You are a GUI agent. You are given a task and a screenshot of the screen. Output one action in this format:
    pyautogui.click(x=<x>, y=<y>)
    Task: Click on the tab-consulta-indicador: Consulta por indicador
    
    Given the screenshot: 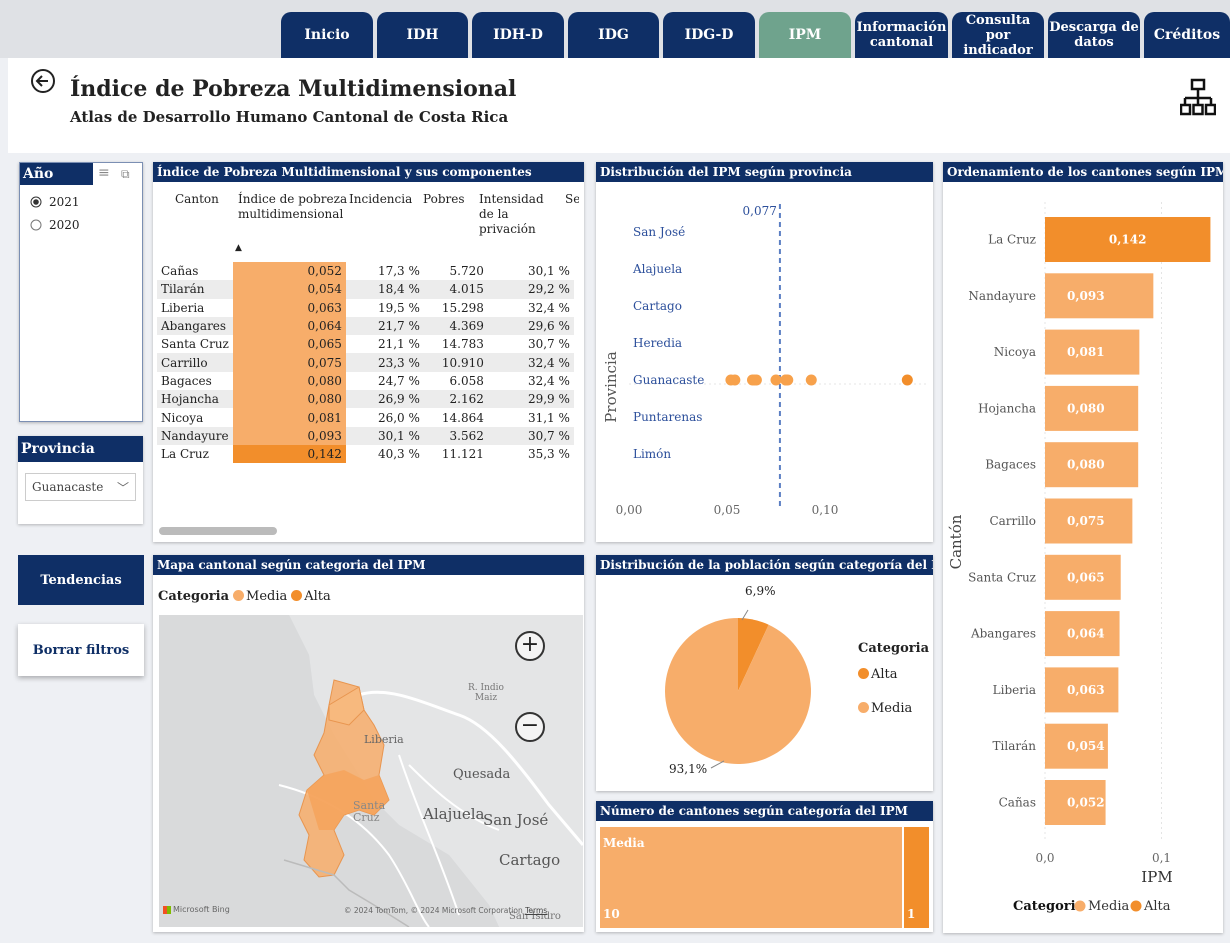 What is the action you would take?
    pyautogui.click(x=998, y=35)
    